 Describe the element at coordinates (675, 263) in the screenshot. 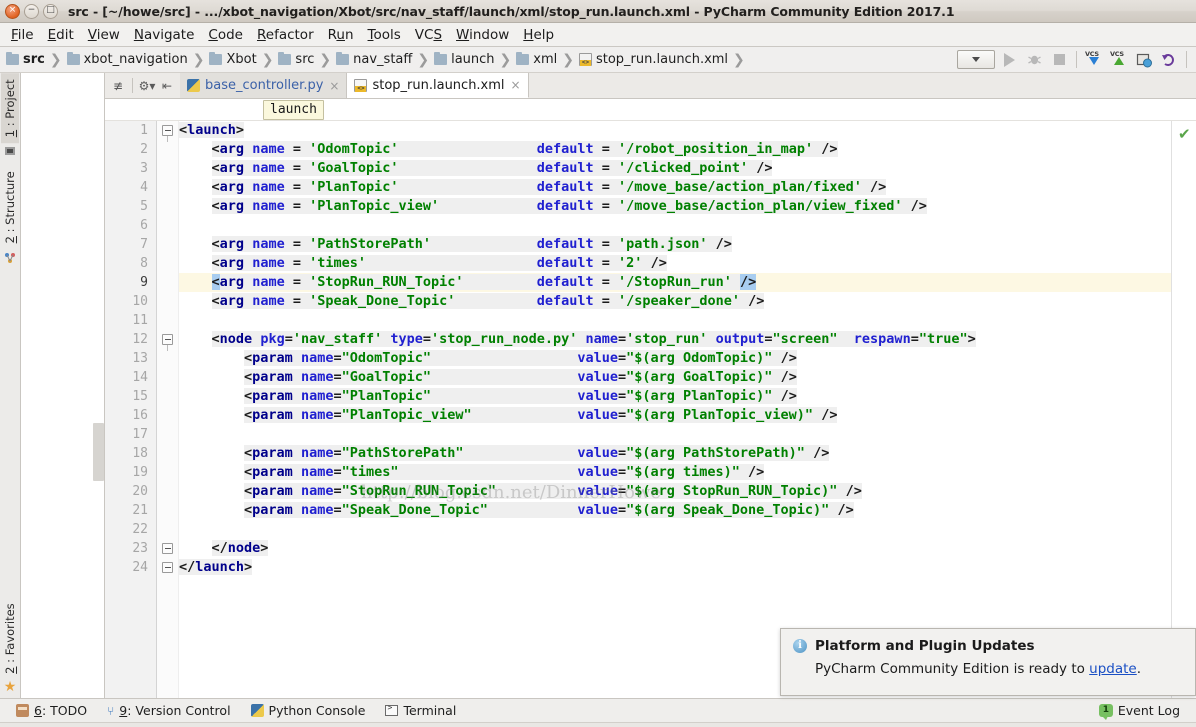

I see `code-line: <arg name = 'times' default = '2' />` at that location.